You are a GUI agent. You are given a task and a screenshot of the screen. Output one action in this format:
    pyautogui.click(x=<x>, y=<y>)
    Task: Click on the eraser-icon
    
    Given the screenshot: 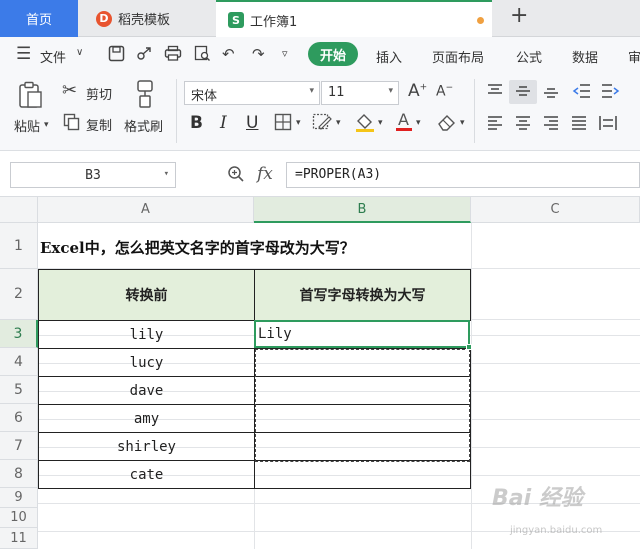 What is the action you would take?
    pyautogui.click(x=447, y=124)
    